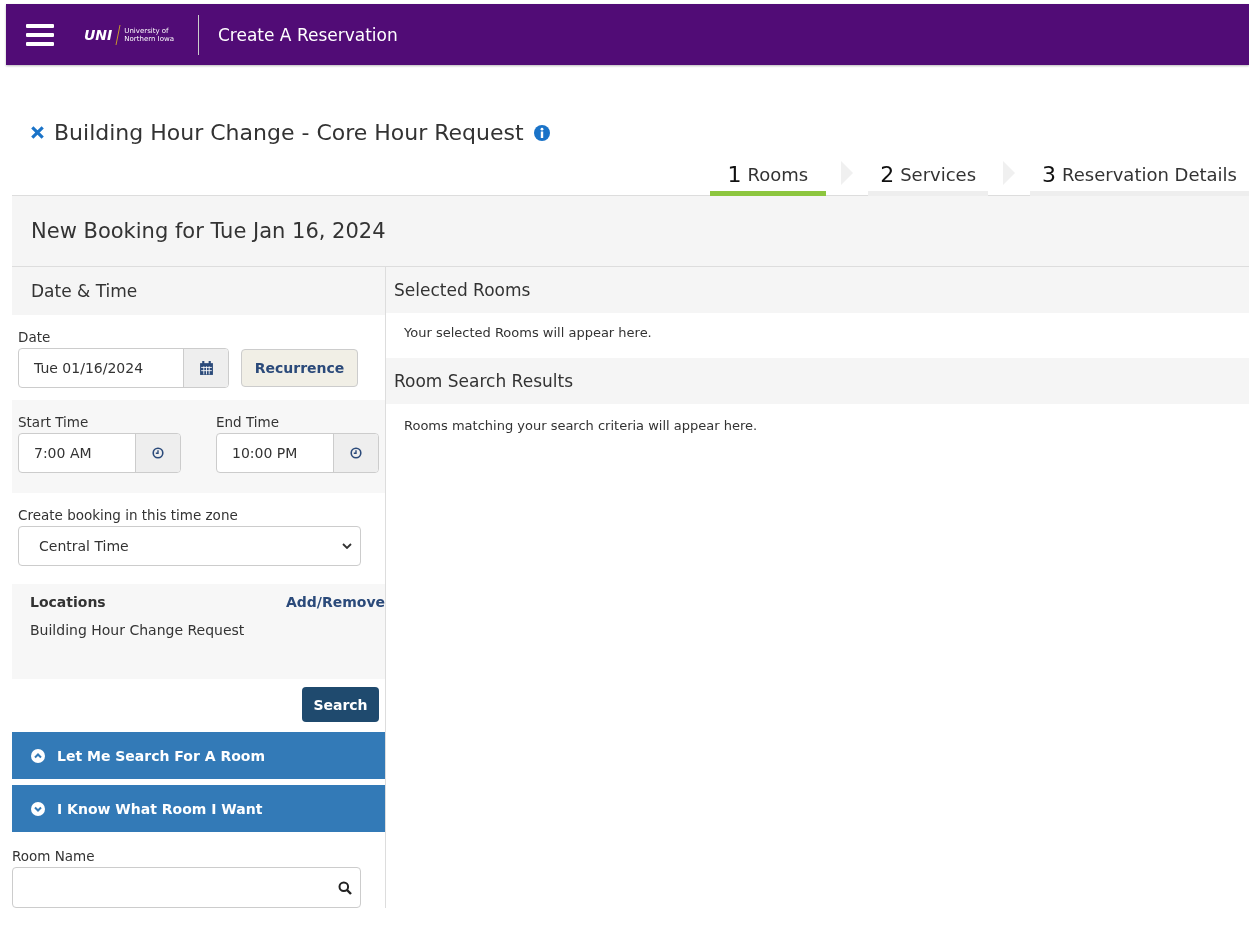 This screenshot has height=949, width=1249. What do you see at coordinates (581, 425) in the screenshot?
I see `empty-message: Rooms matching your search criteria will appear here.` at bounding box center [581, 425].